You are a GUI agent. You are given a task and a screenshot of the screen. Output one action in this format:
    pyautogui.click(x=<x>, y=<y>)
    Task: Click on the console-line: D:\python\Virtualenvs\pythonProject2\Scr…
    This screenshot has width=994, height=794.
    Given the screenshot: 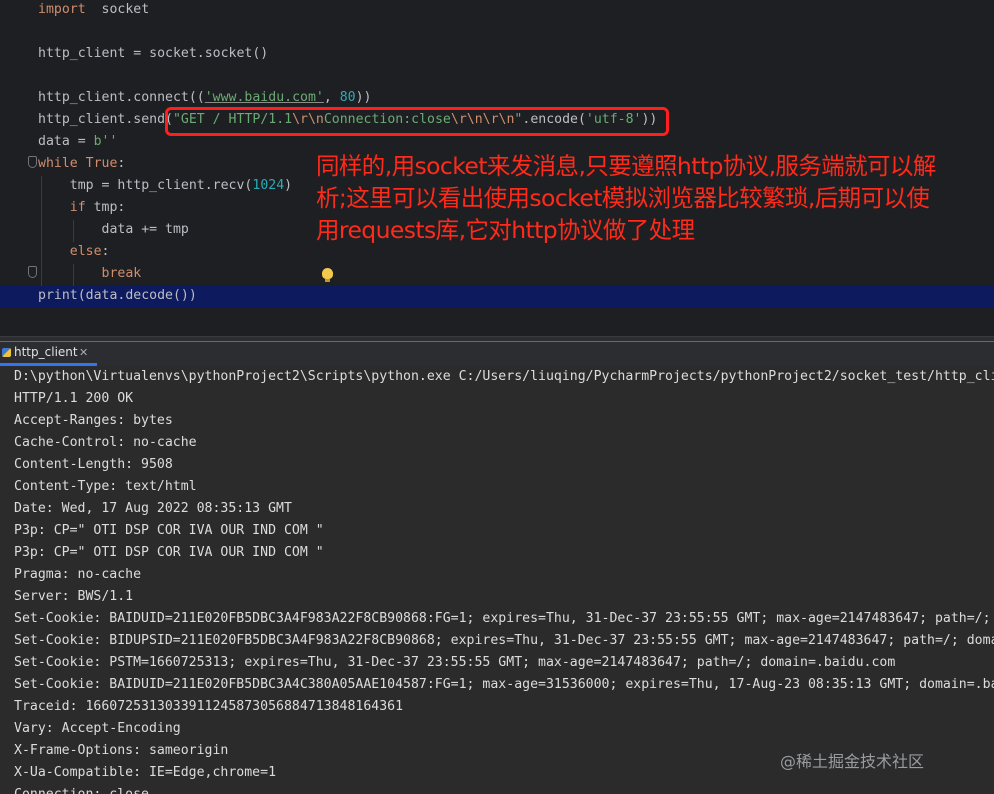 What is the action you would take?
    pyautogui.click(x=504, y=376)
    